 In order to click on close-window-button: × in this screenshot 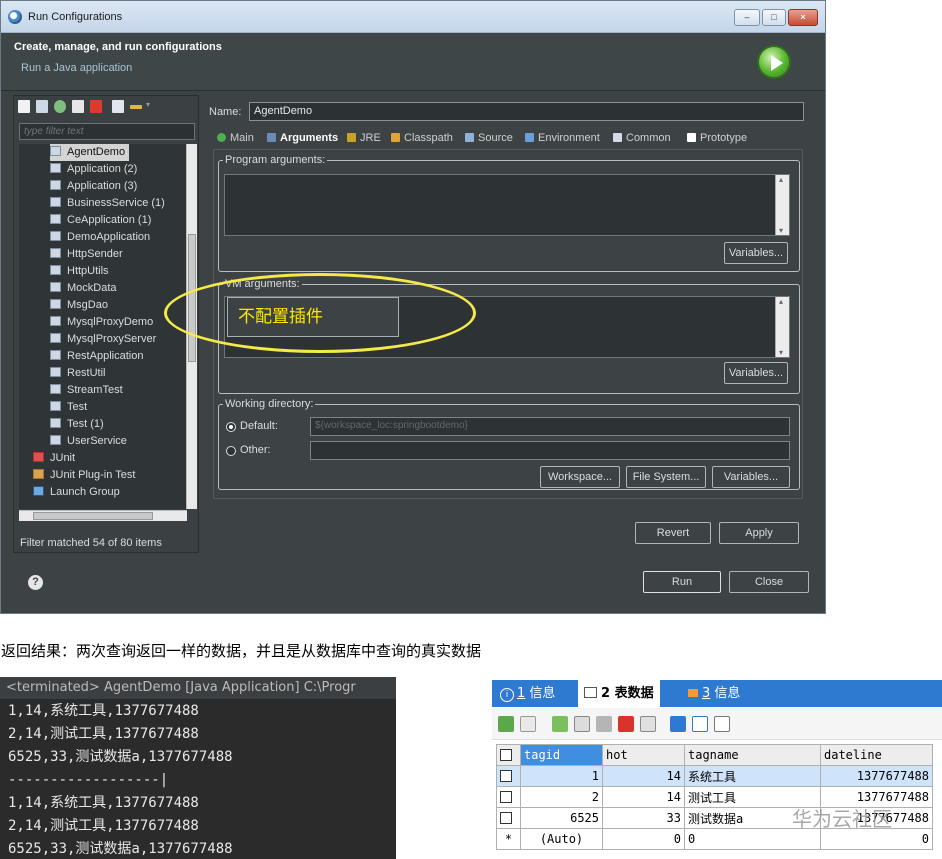, I will do `click(803, 17)`.